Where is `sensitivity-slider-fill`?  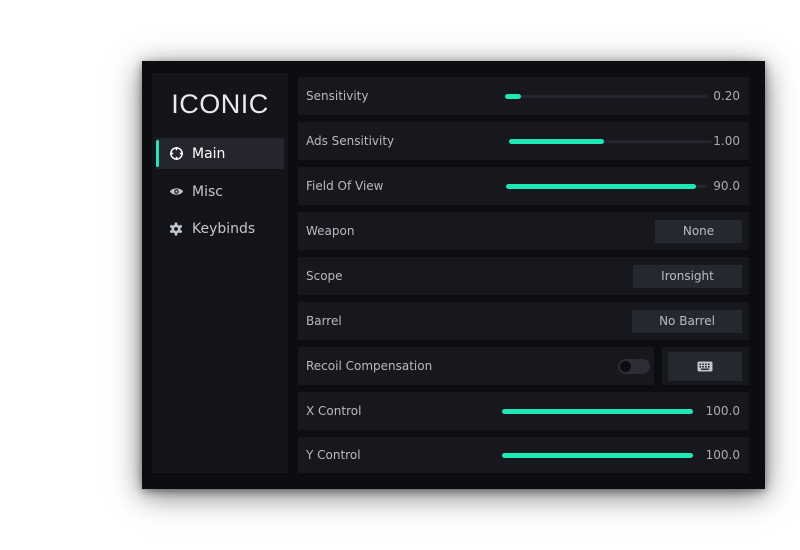
sensitivity-slider-fill is located at coordinates (513, 96).